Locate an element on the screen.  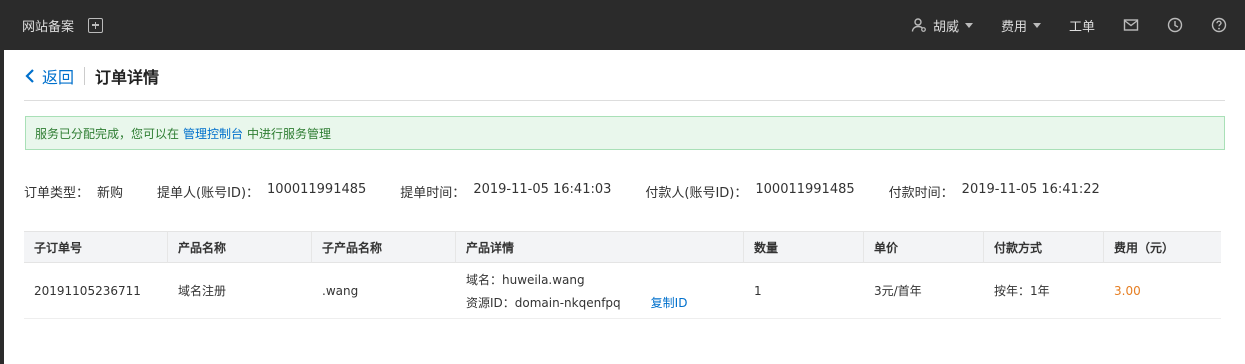
table-header-row: 子订单号 产品名称 子产品名称 产品详情 数量 单价 付款方式 费用（元） is located at coordinates (624, 247).